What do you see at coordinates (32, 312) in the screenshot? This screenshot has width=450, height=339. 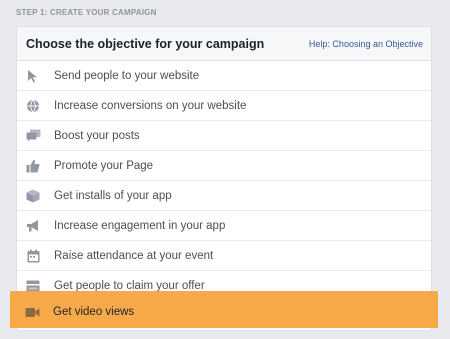 I see `video-camera-icon` at bounding box center [32, 312].